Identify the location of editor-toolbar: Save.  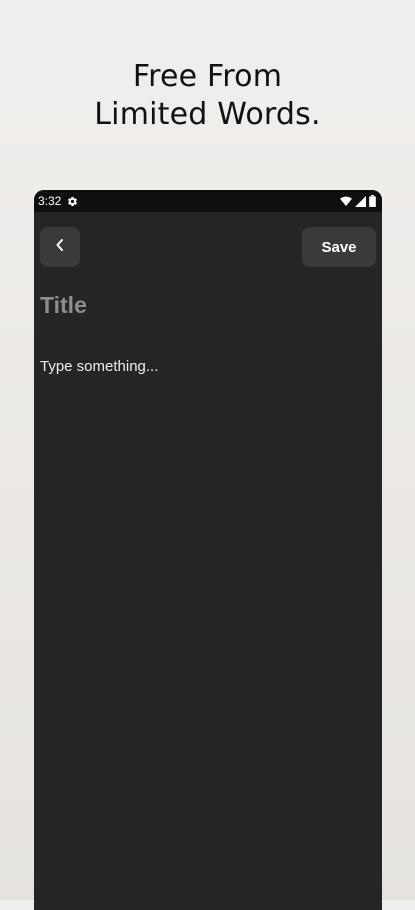
(208, 247).